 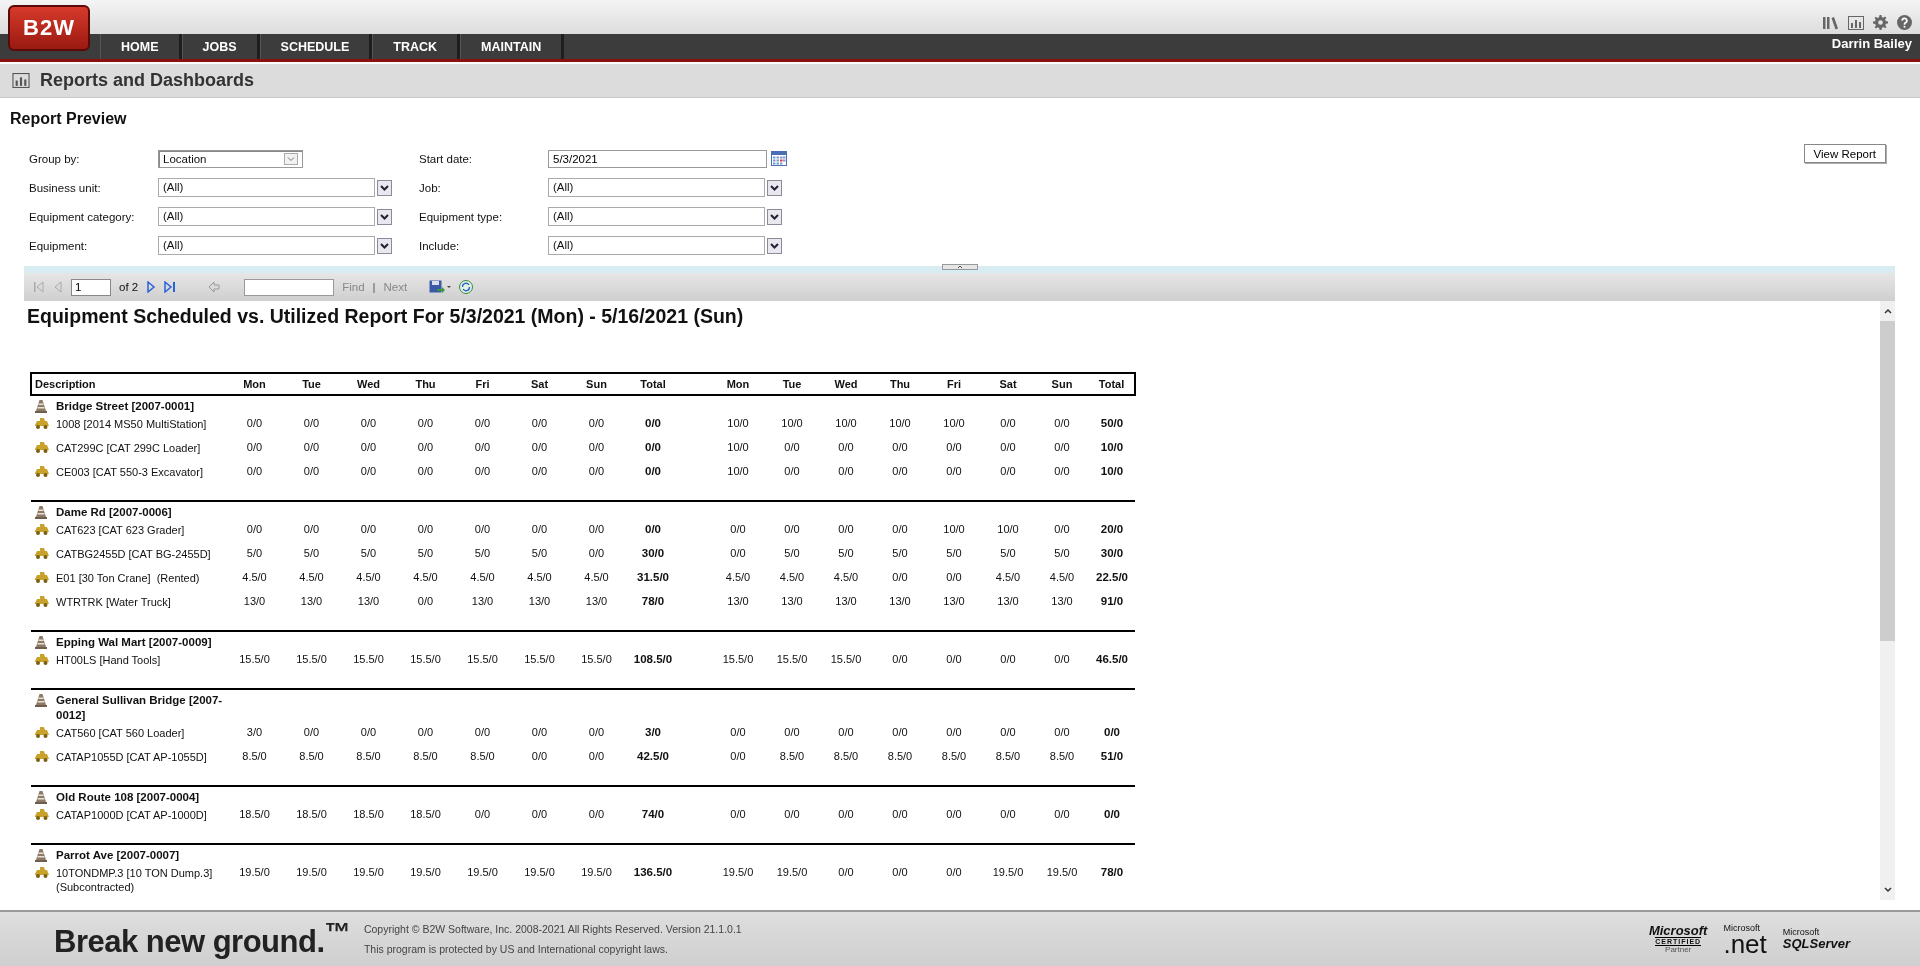 What do you see at coordinates (466, 287) in the screenshot?
I see `refresh-icon` at bounding box center [466, 287].